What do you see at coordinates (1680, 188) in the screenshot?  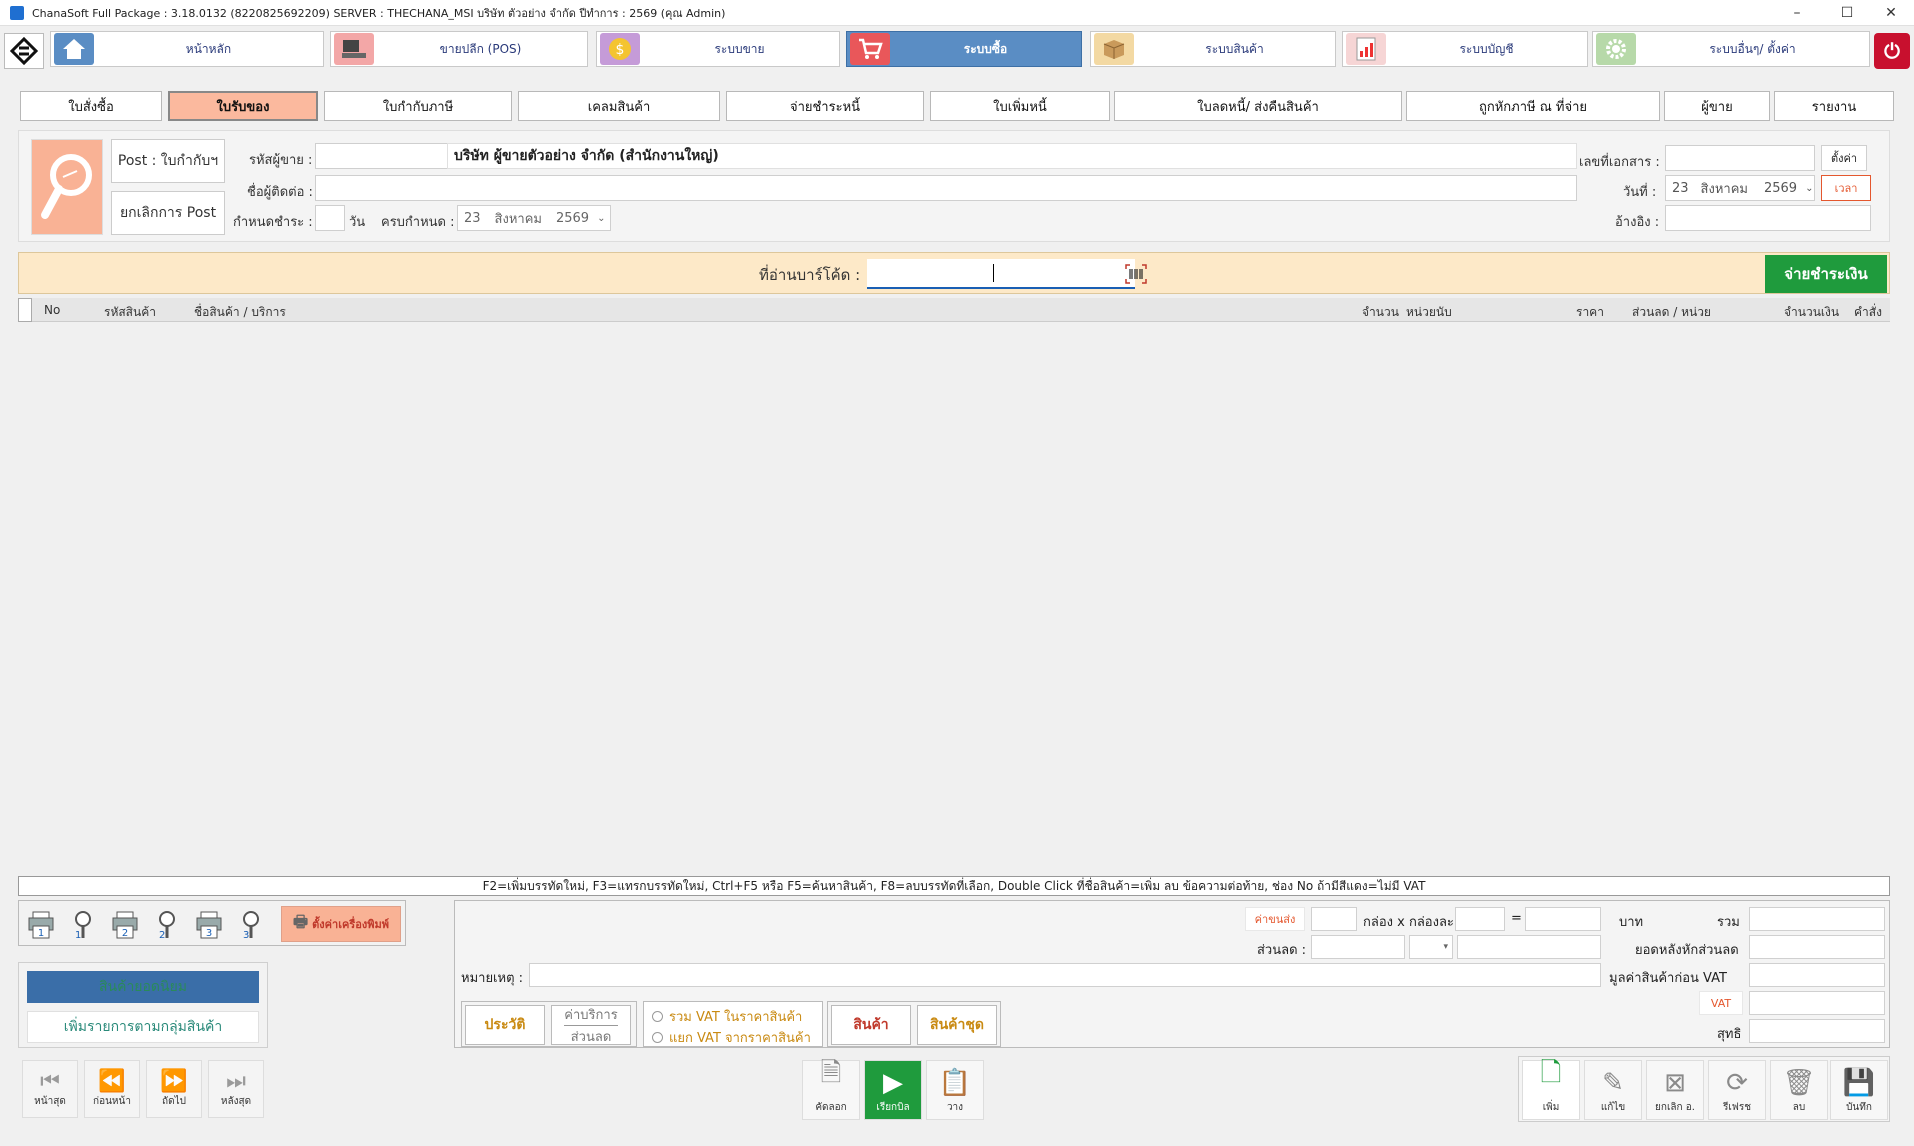 I see `date-day: 23` at bounding box center [1680, 188].